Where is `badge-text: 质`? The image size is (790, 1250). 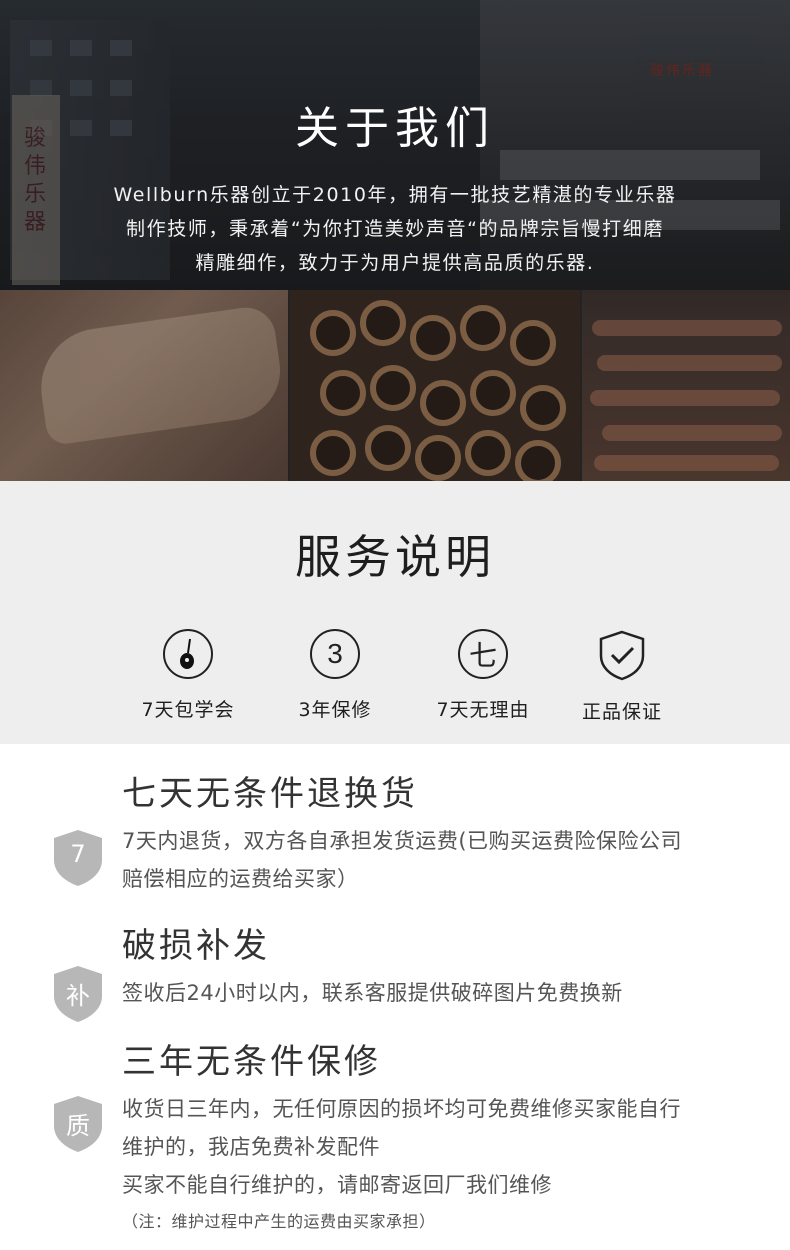 badge-text: 质 is located at coordinates (78, 1126).